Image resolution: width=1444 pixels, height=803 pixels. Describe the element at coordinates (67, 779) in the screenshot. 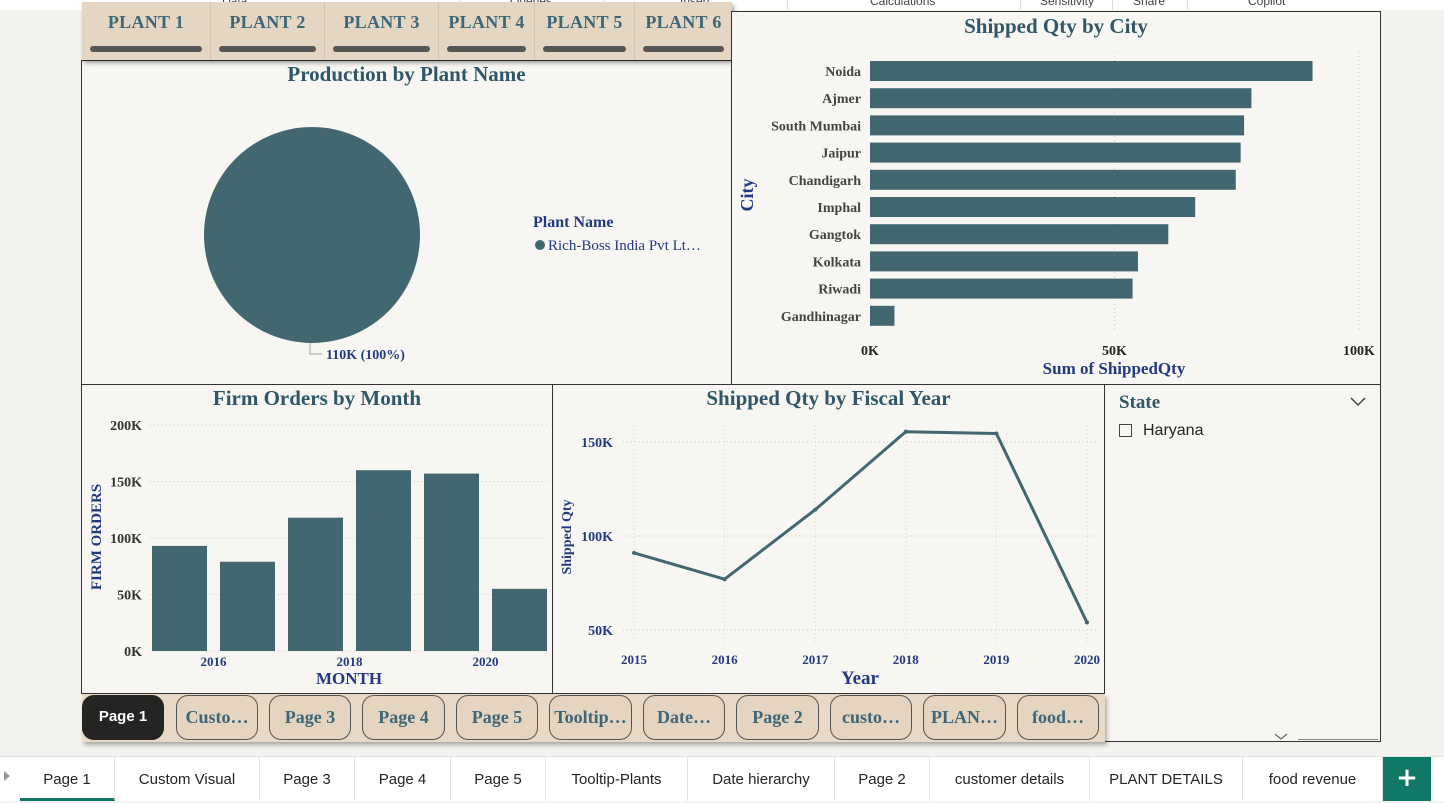

I see `tab-page-1: Page 1` at that location.